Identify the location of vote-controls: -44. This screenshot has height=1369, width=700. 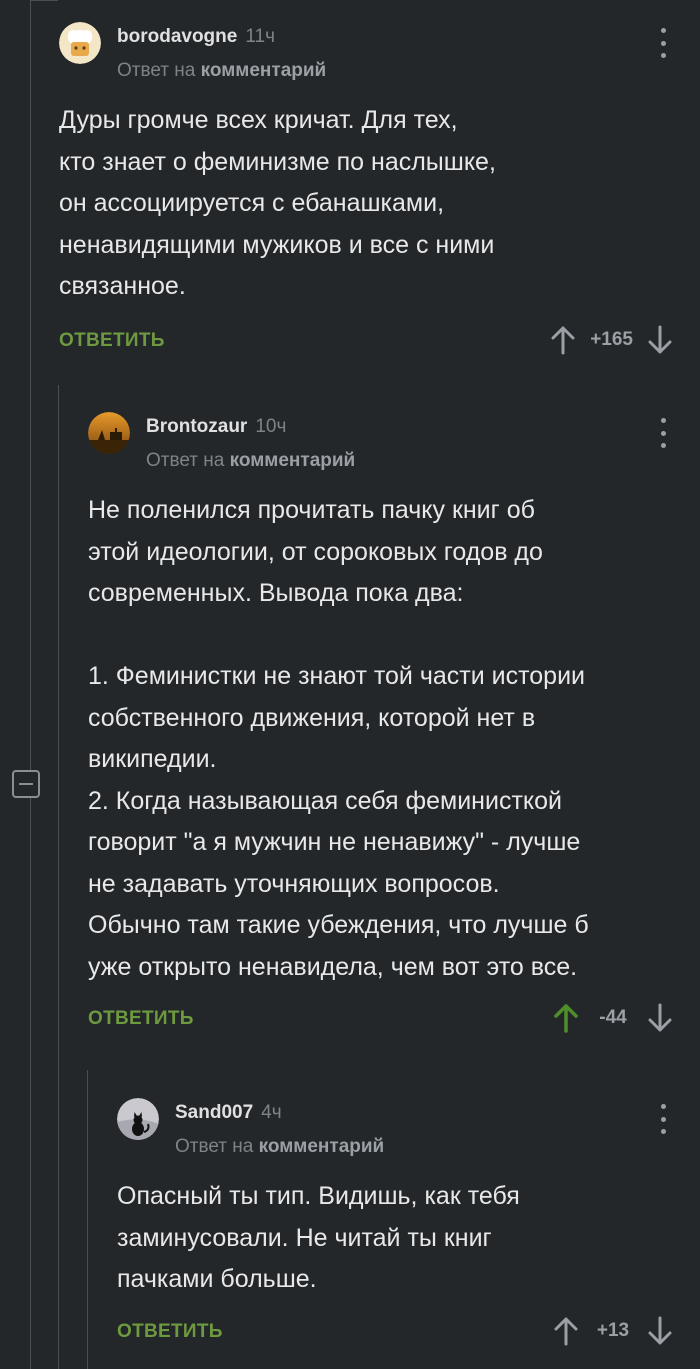
(613, 1018).